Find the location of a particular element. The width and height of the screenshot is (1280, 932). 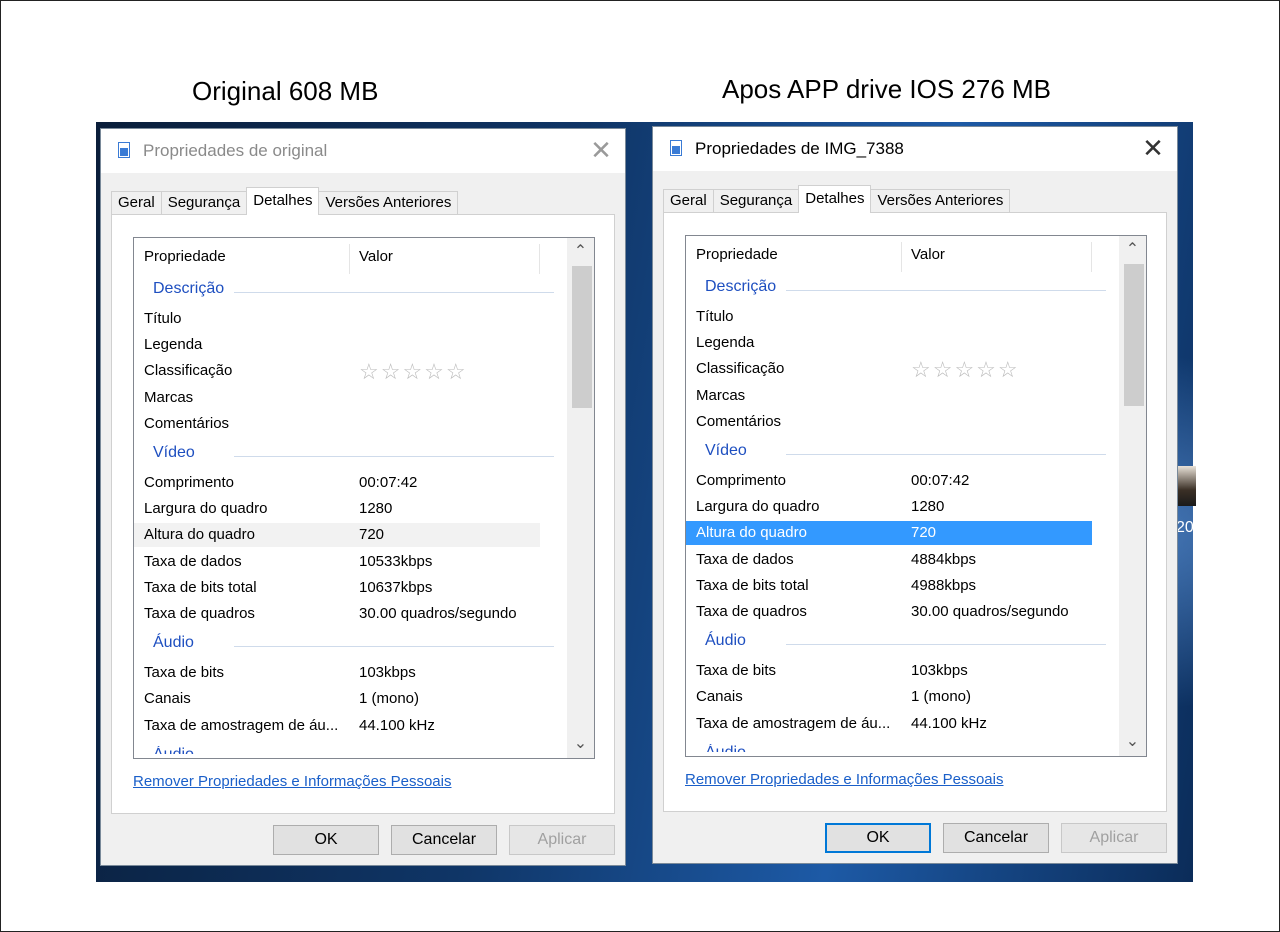

title-bar: Propriedades de original ✕ is located at coordinates (363, 151).